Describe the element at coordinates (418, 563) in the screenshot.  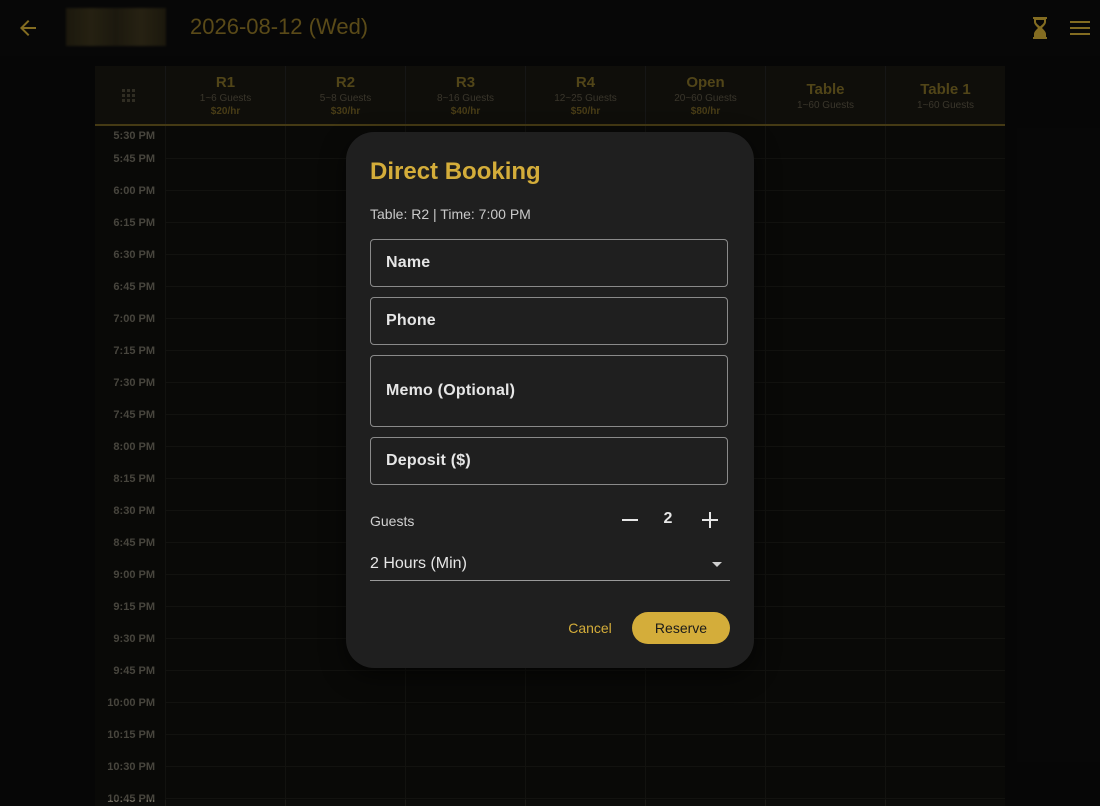
I see `duration-value: 2 Hours (Min)` at that location.